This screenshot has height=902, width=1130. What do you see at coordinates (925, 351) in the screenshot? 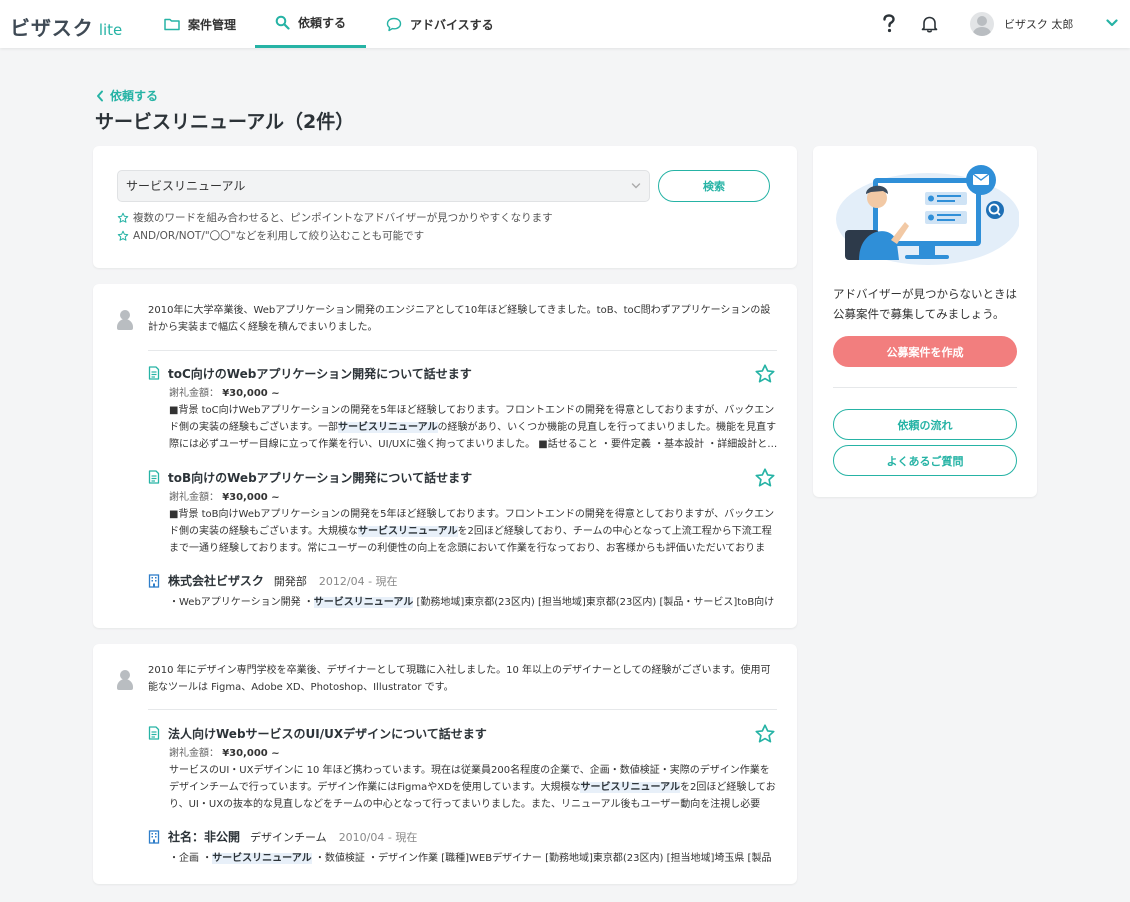
I see `create-public-project-button: 公募案件を作成` at bounding box center [925, 351].